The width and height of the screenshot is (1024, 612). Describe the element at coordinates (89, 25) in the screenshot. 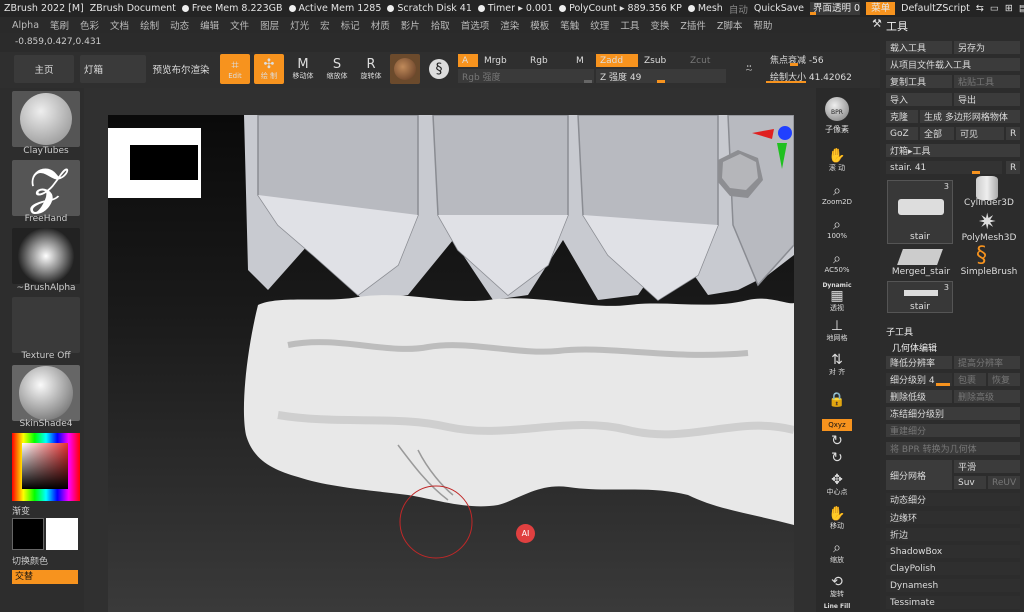

I see `menu-item-2: 色彩` at that location.